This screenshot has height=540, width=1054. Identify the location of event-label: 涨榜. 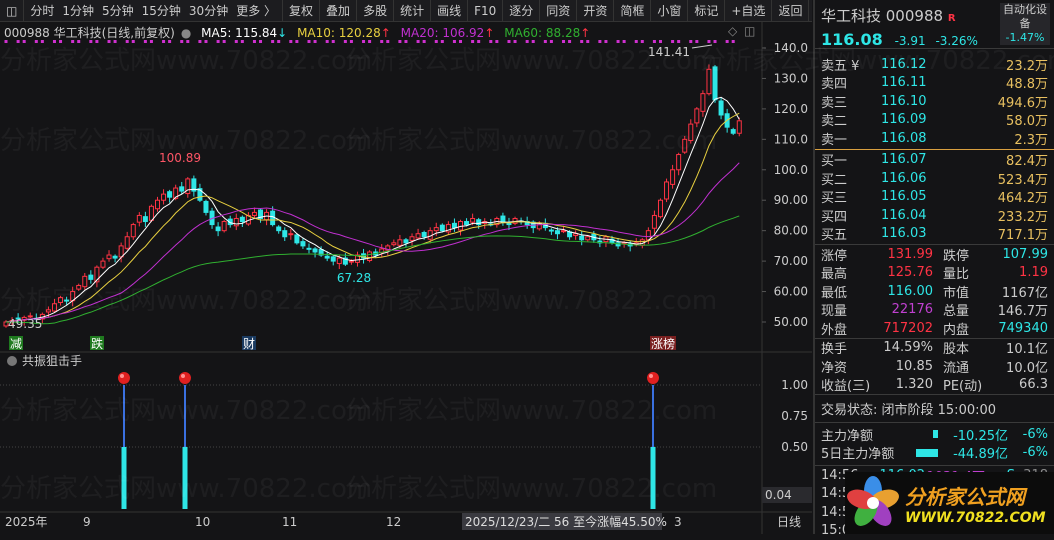
(663, 343).